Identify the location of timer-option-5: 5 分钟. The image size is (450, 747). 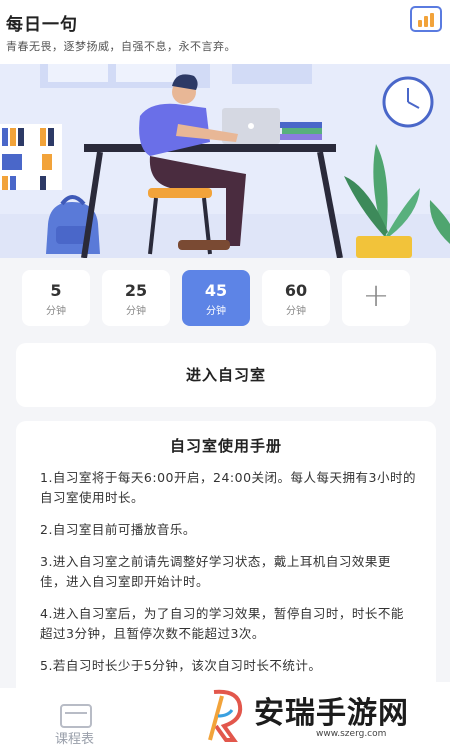
(56, 298).